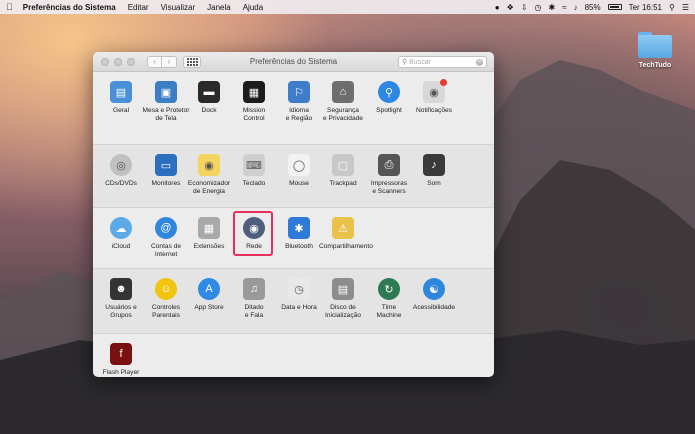  I want to click on battery-percent: 85%, so click(593, 7).